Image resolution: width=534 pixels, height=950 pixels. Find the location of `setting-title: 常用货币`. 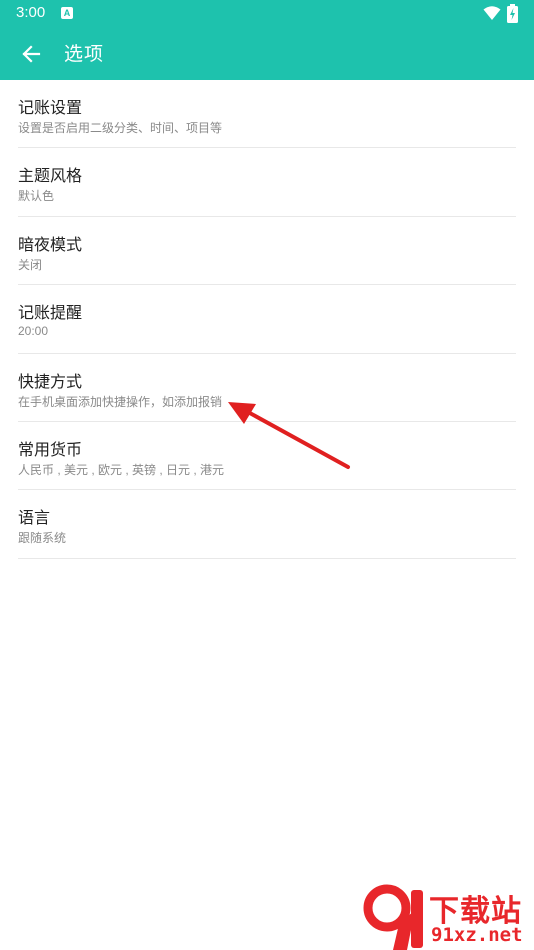

setting-title: 常用货币 is located at coordinates (50, 449).